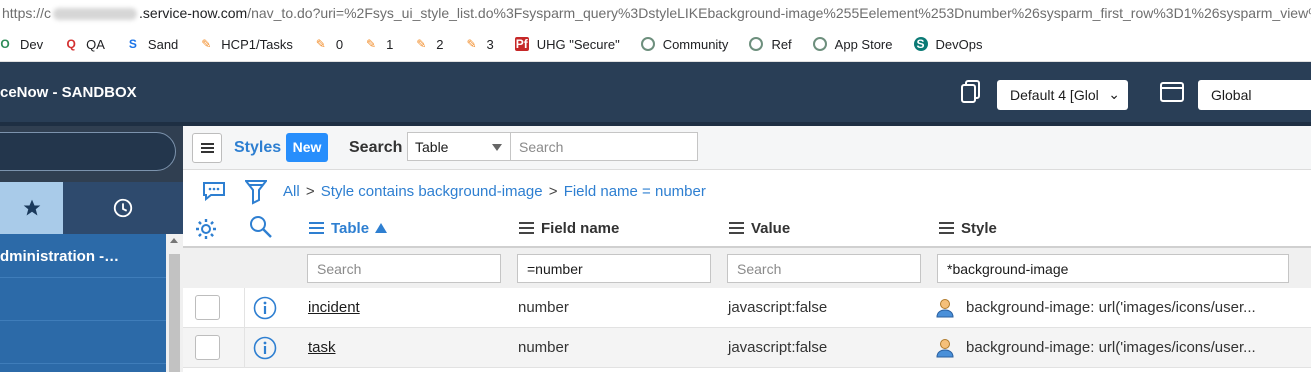 The height and width of the screenshot is (372, 1311). I want to click on bookmark-3: ✎ 3, so click(479, 44).